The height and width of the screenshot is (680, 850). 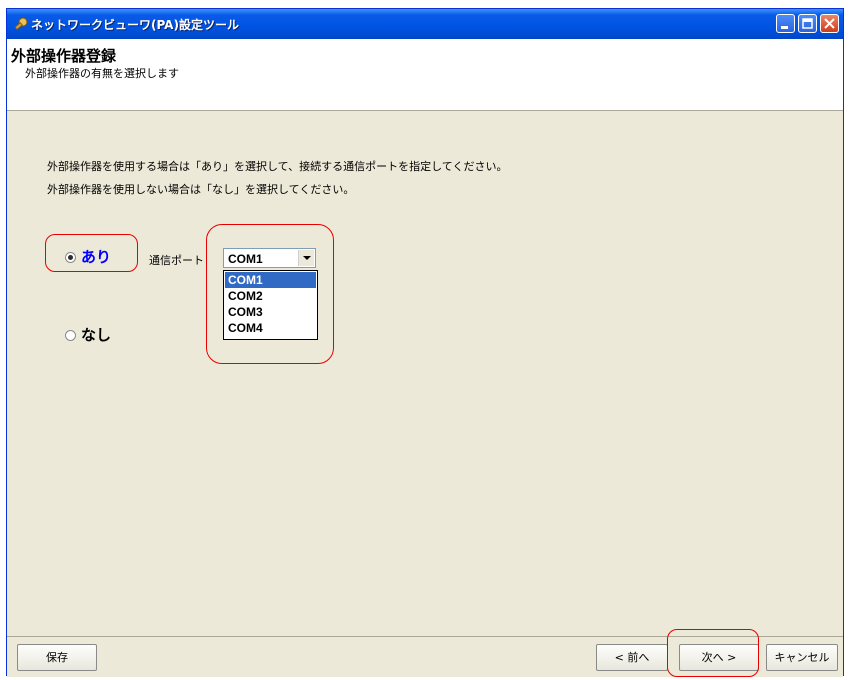 What do you see at coordinates (135, 25) in the screenshot?
I see `window-title: ネットワークビューワ(PA)設定ツール` at bounding box center [135, 25].